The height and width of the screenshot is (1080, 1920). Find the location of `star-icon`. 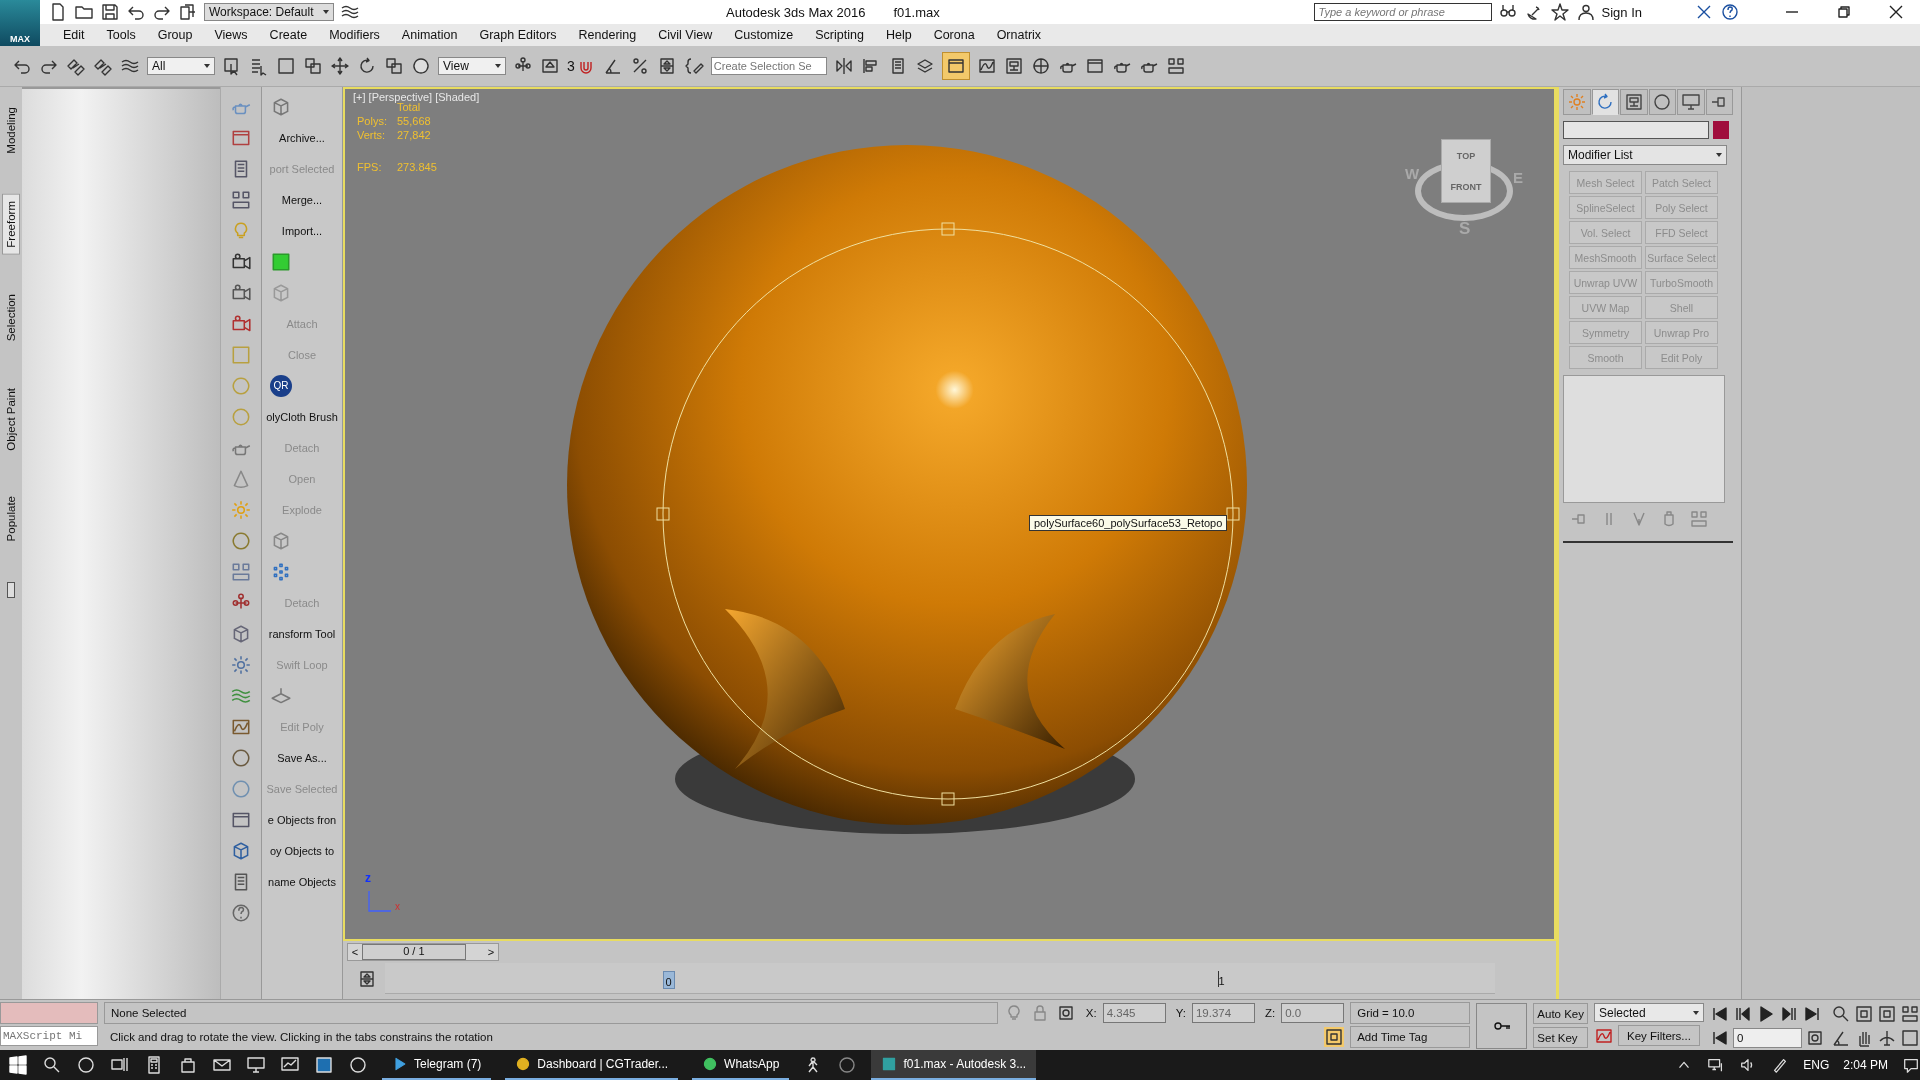

star-icon is located at coordinates (1559, 12).